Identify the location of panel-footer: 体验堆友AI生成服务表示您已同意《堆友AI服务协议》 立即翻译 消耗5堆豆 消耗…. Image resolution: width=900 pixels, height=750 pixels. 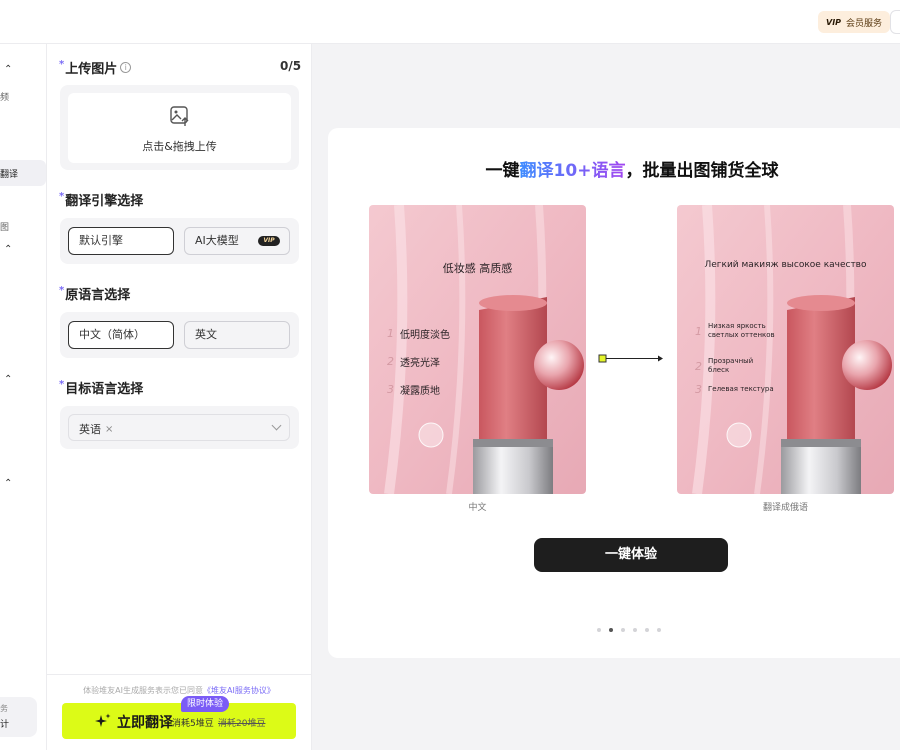
(179, 712).